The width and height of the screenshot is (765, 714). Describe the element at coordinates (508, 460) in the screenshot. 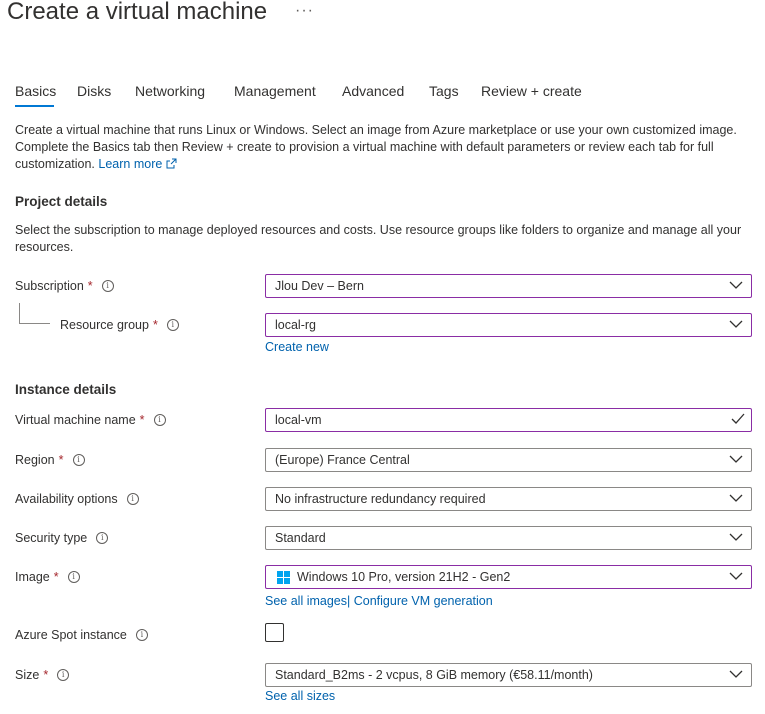

I see `region-select: (Europe) France Central` at that location.